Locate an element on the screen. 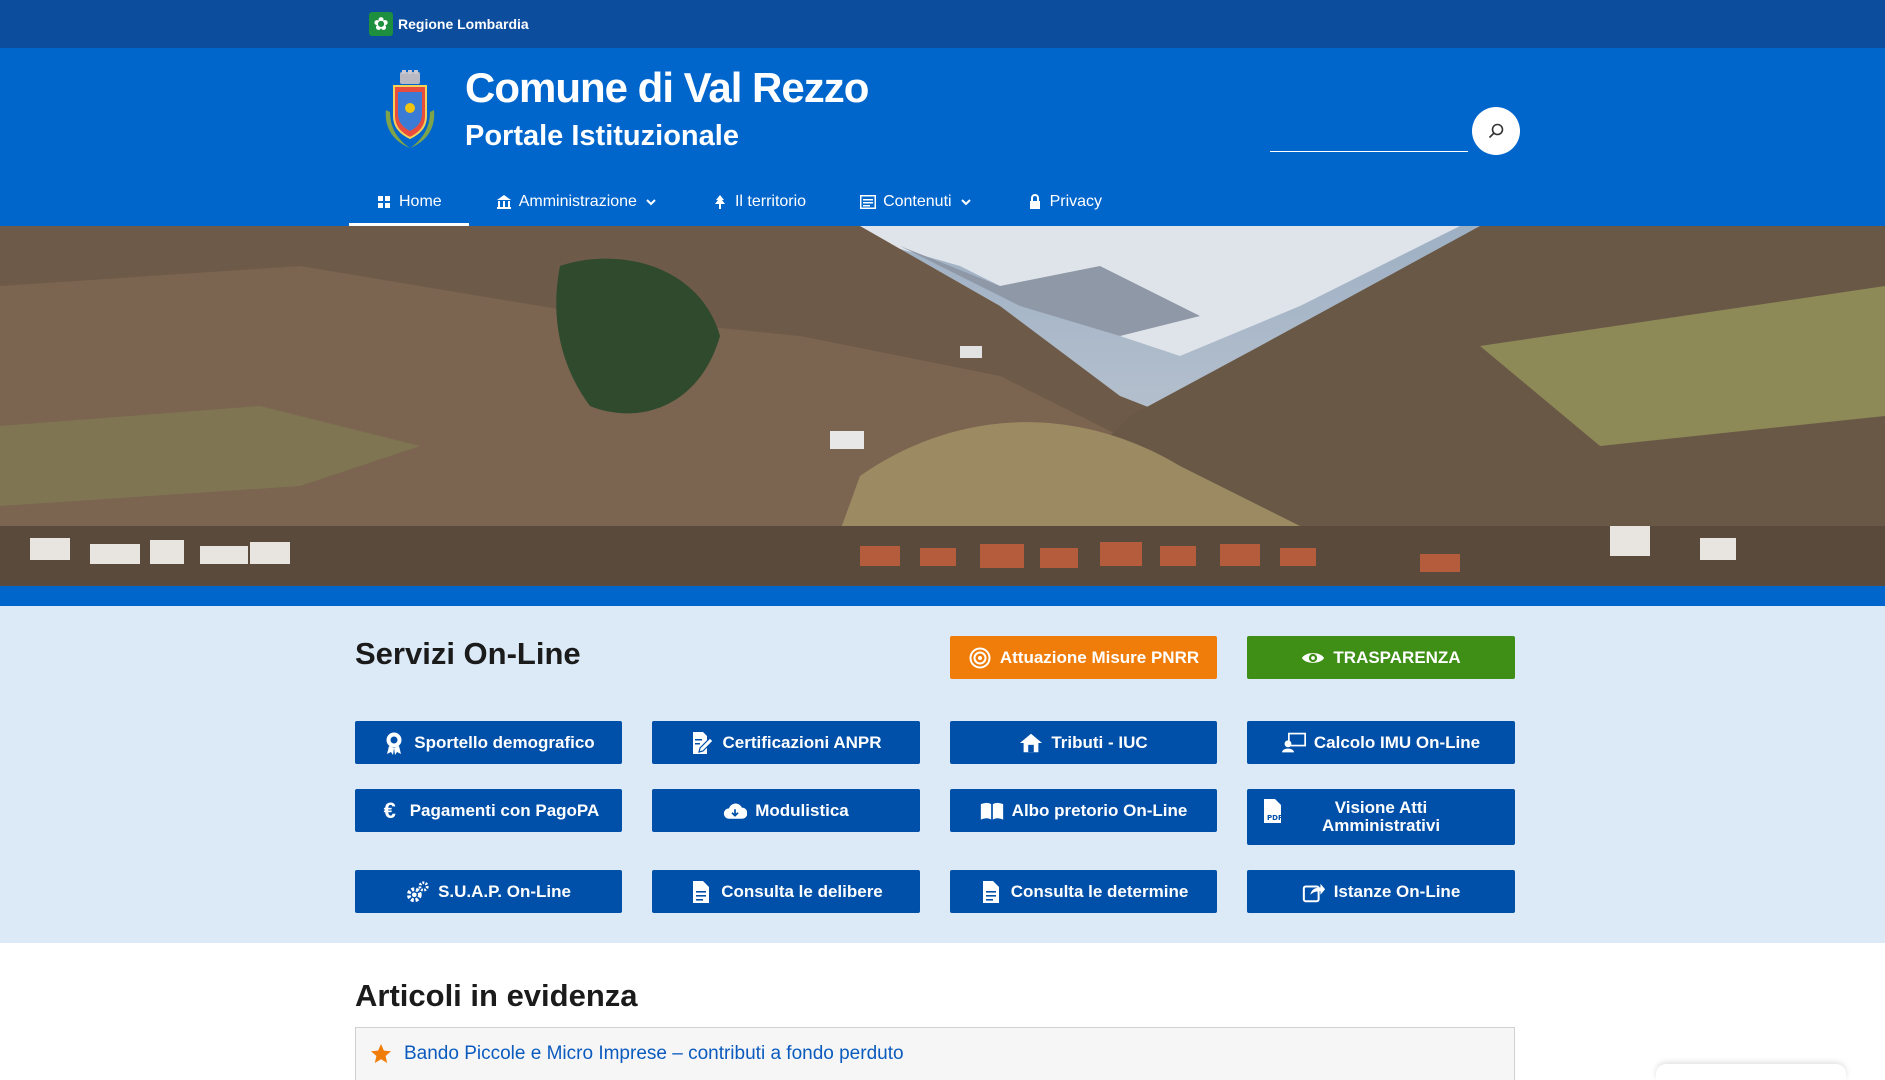 This screenshot has width=1885, height=1080. tributi-iuc-button: Tributi - IUC is located at coordinates (1083, 742).